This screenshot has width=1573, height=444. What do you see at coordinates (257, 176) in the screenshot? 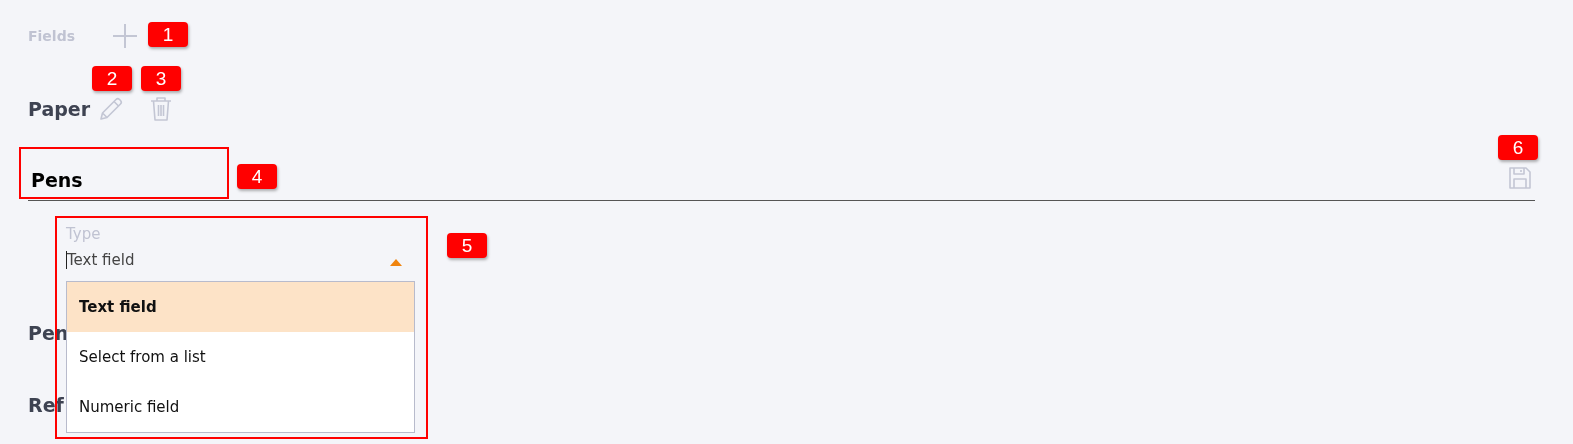
I see `annotation-badge: 4` at bounding box center [257, 176].